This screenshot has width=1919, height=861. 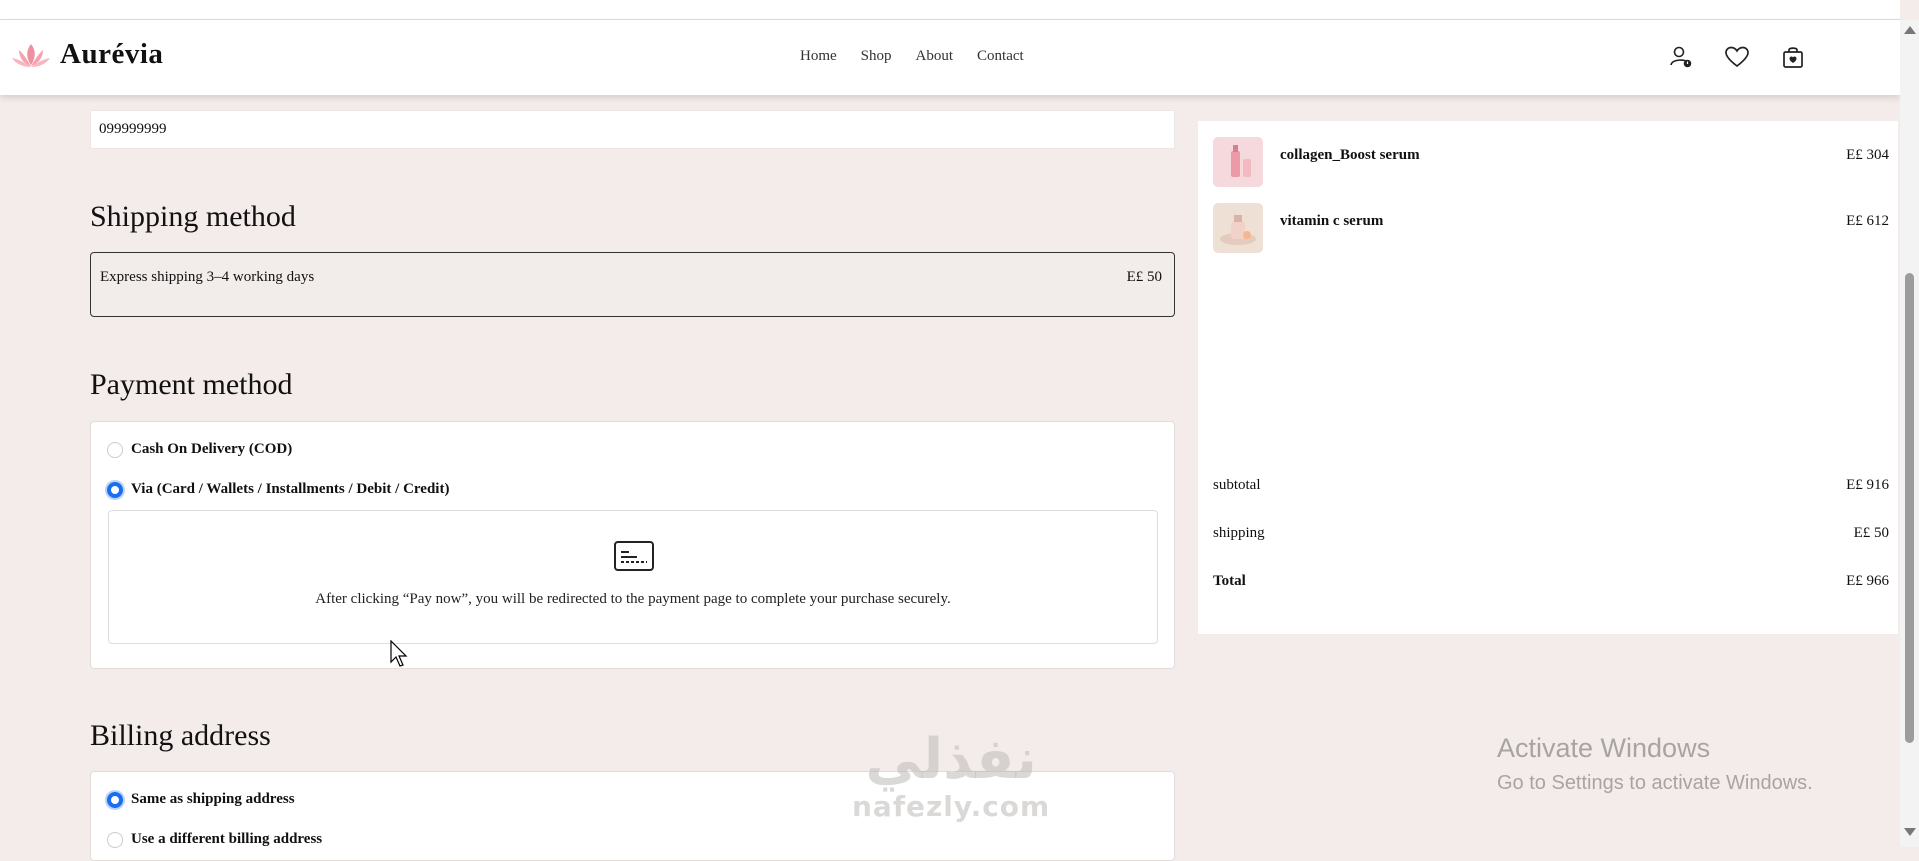 I want to click on radio-cod, so click(x=115, y=449).